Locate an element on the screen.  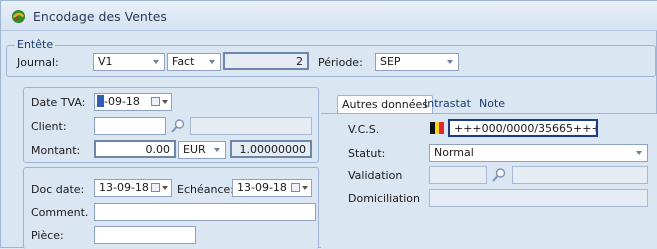
doc-date-label: Doc date: is located at coordinates (58, 189).